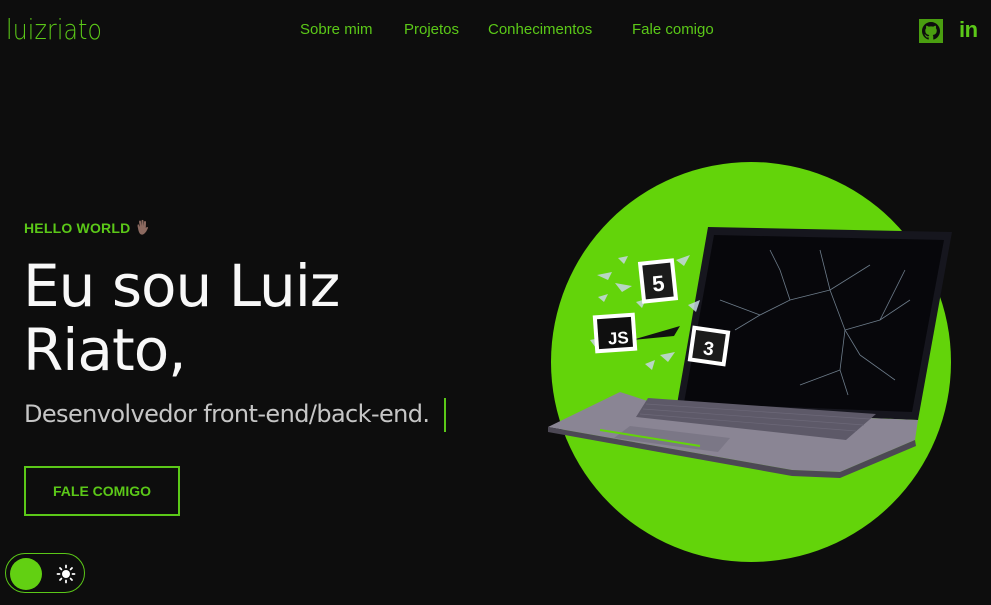 The width and height of the screenshot is (991, 605). Describe the element at coordinates (181, 318) in the screenshot. I see `hero-title: Eu sou Luiz Riato,` at that location.